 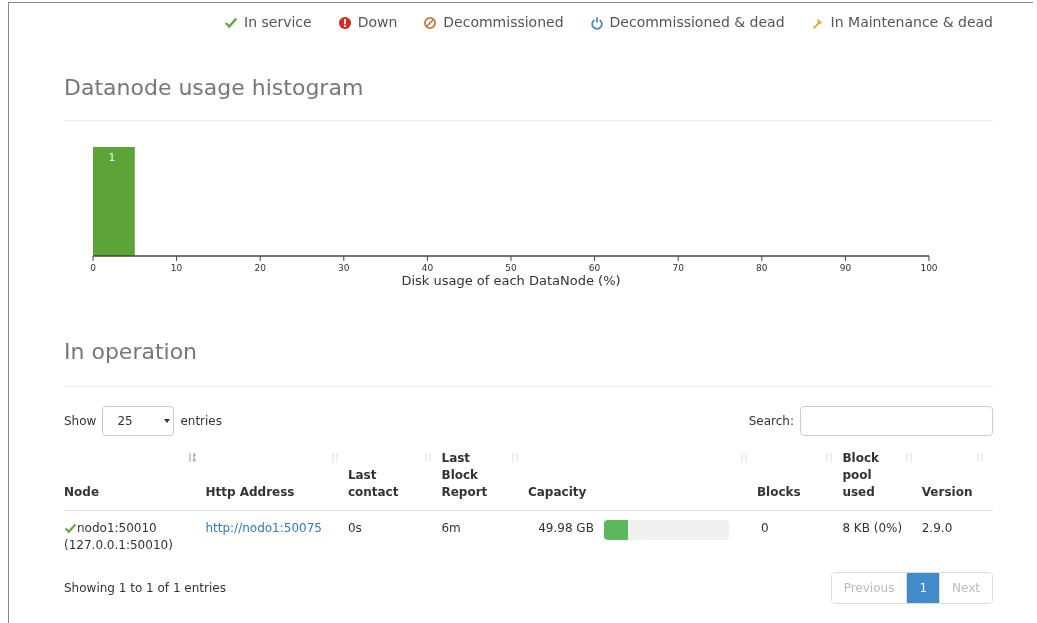 What do you see at coordinates (145, 588) in the screenshot?
I see `table-info: Showing 1 to 1 of 1 entries` at bounding box center [145, 588].